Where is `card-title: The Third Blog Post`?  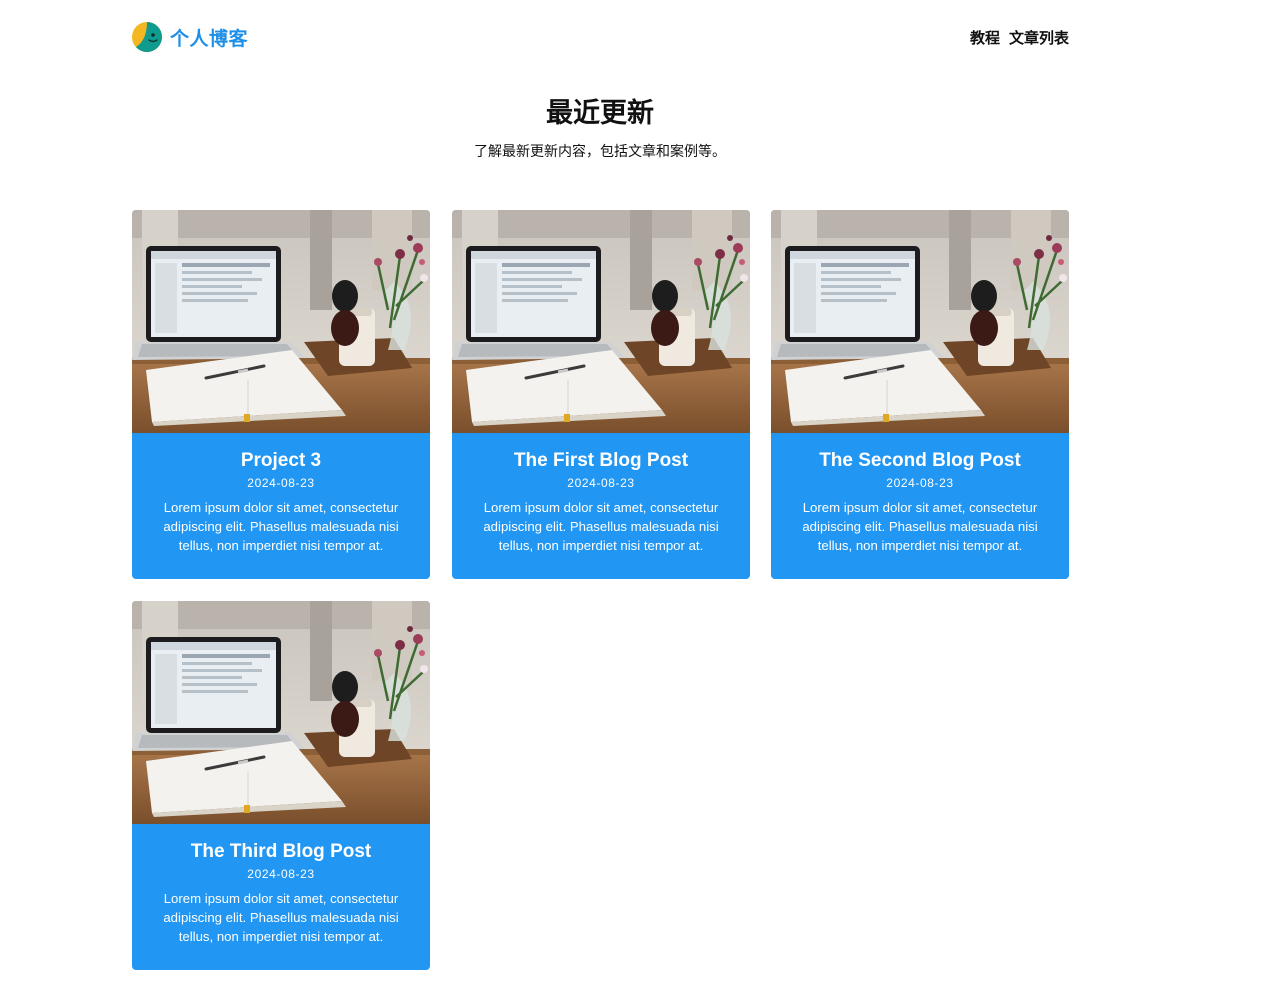 card-title: The Third Blog Post is located at coordinates (281, 851).